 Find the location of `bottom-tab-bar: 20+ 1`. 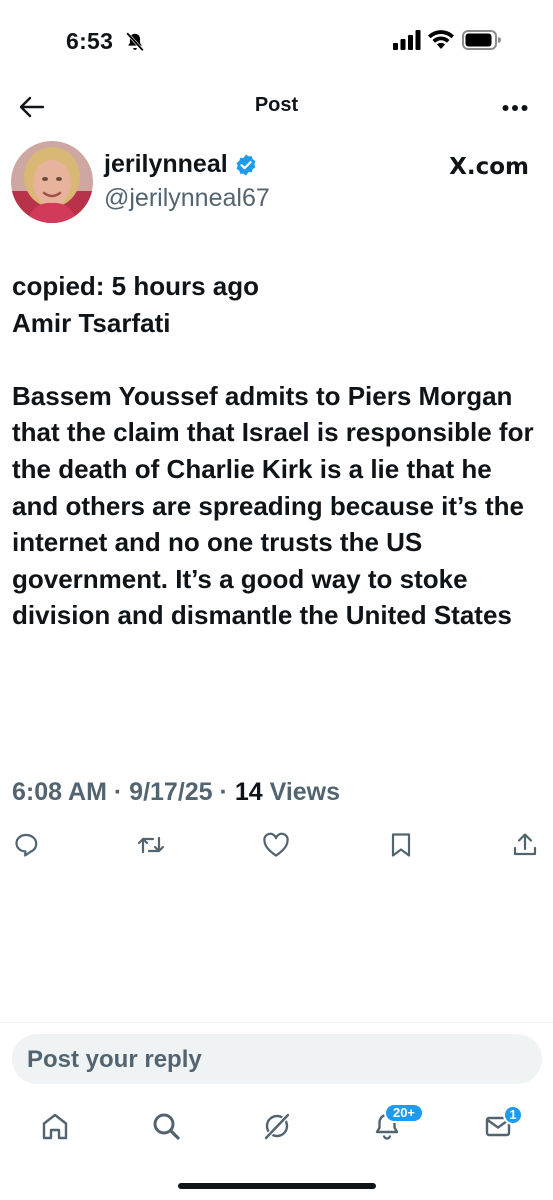

bottom-tab-bar: 20+ 1 is located at coordinates (276, 1130).